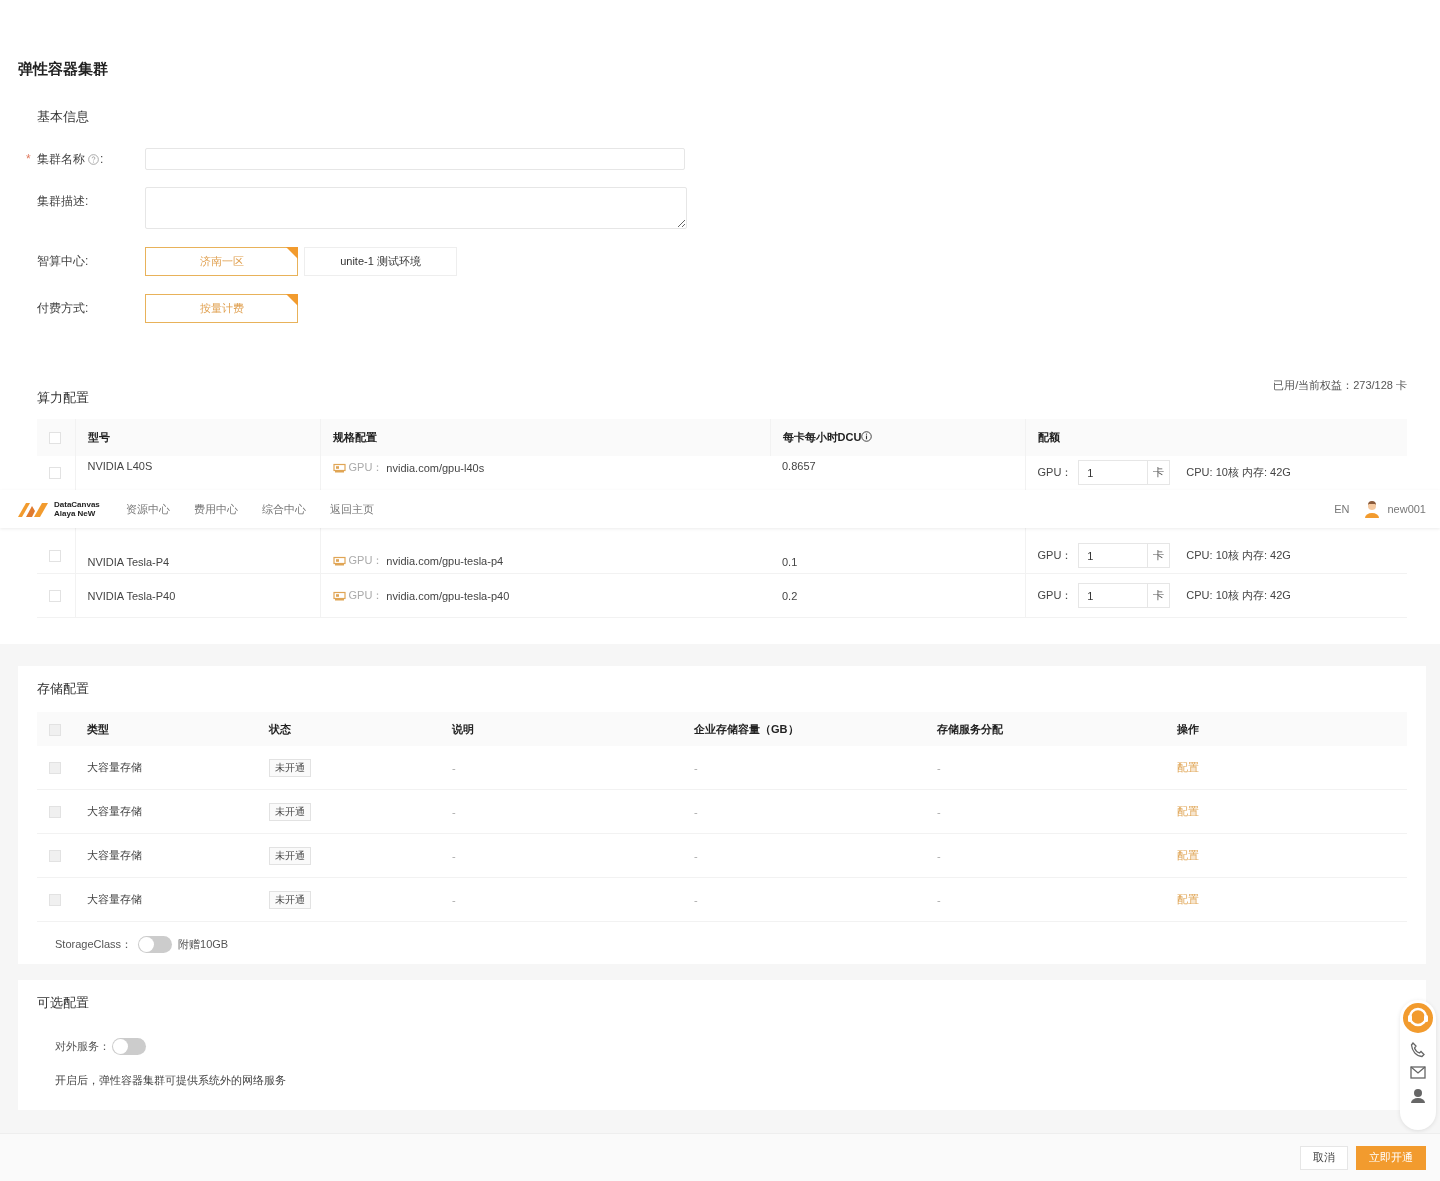  What do you see at coordinates (1418, 1050) in the screenshot?
I see `phone-icon` at bounding box center [1418, 1050].